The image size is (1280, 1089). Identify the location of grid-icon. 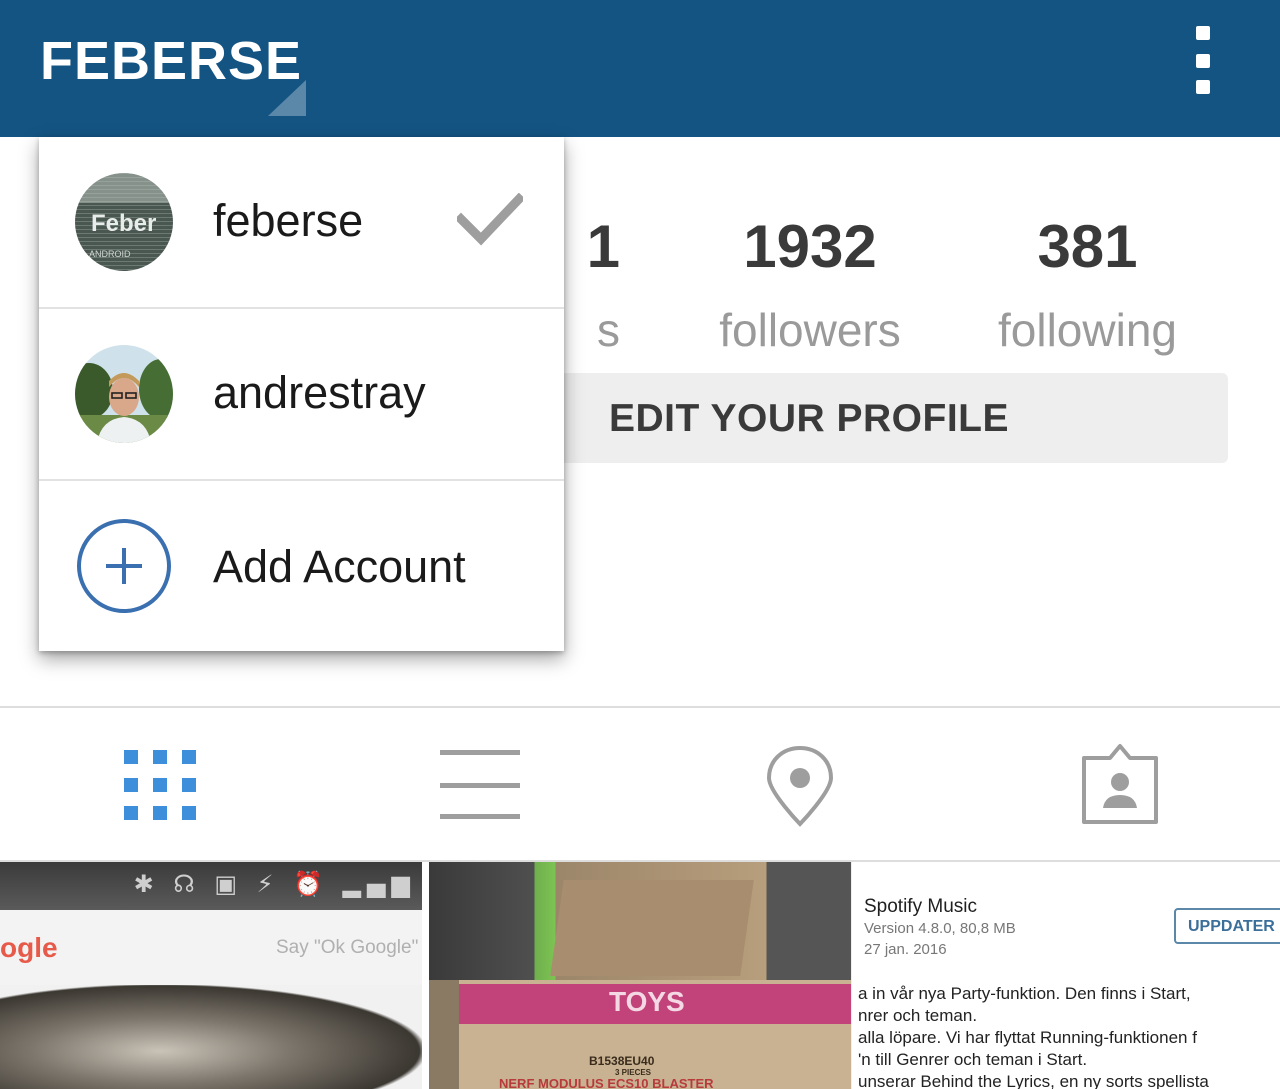
(160, 785).